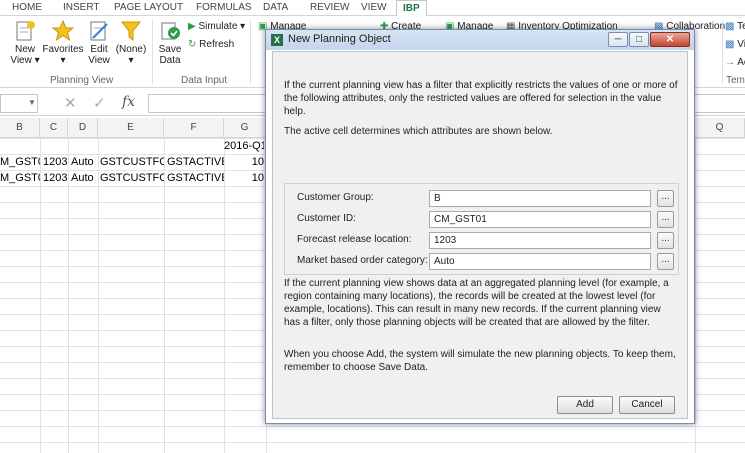  I want to click on close-icon: ✕, so click(670, 39).